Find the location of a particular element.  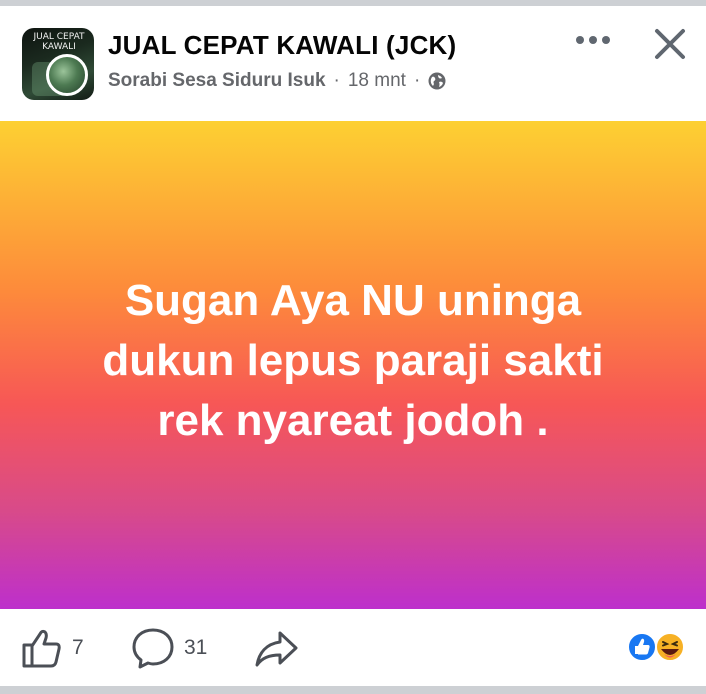

like-reaction-icon is located at coordinates (642, 647).